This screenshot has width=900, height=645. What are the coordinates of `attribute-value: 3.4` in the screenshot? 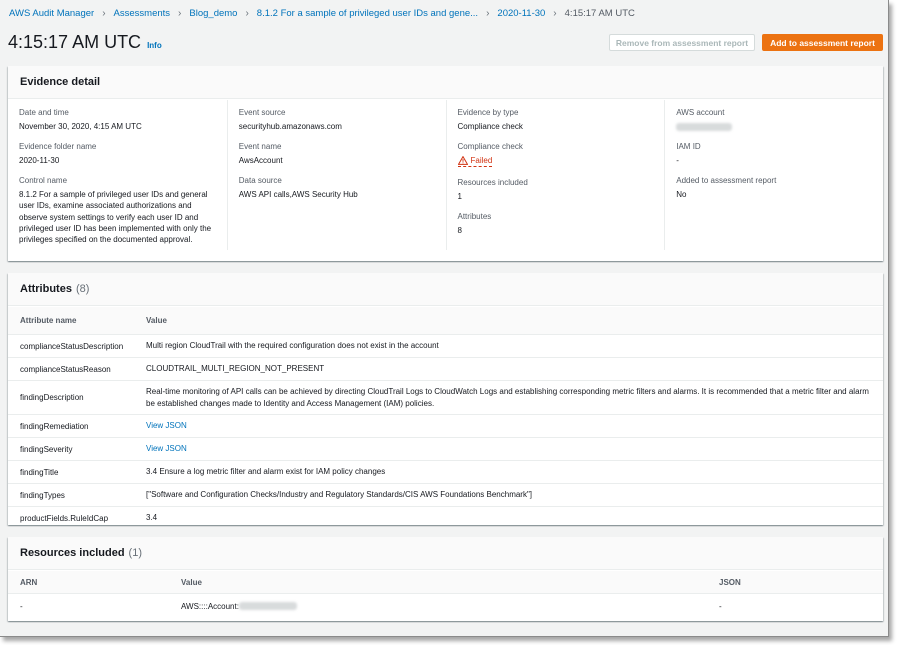 It's located at (152, 518).